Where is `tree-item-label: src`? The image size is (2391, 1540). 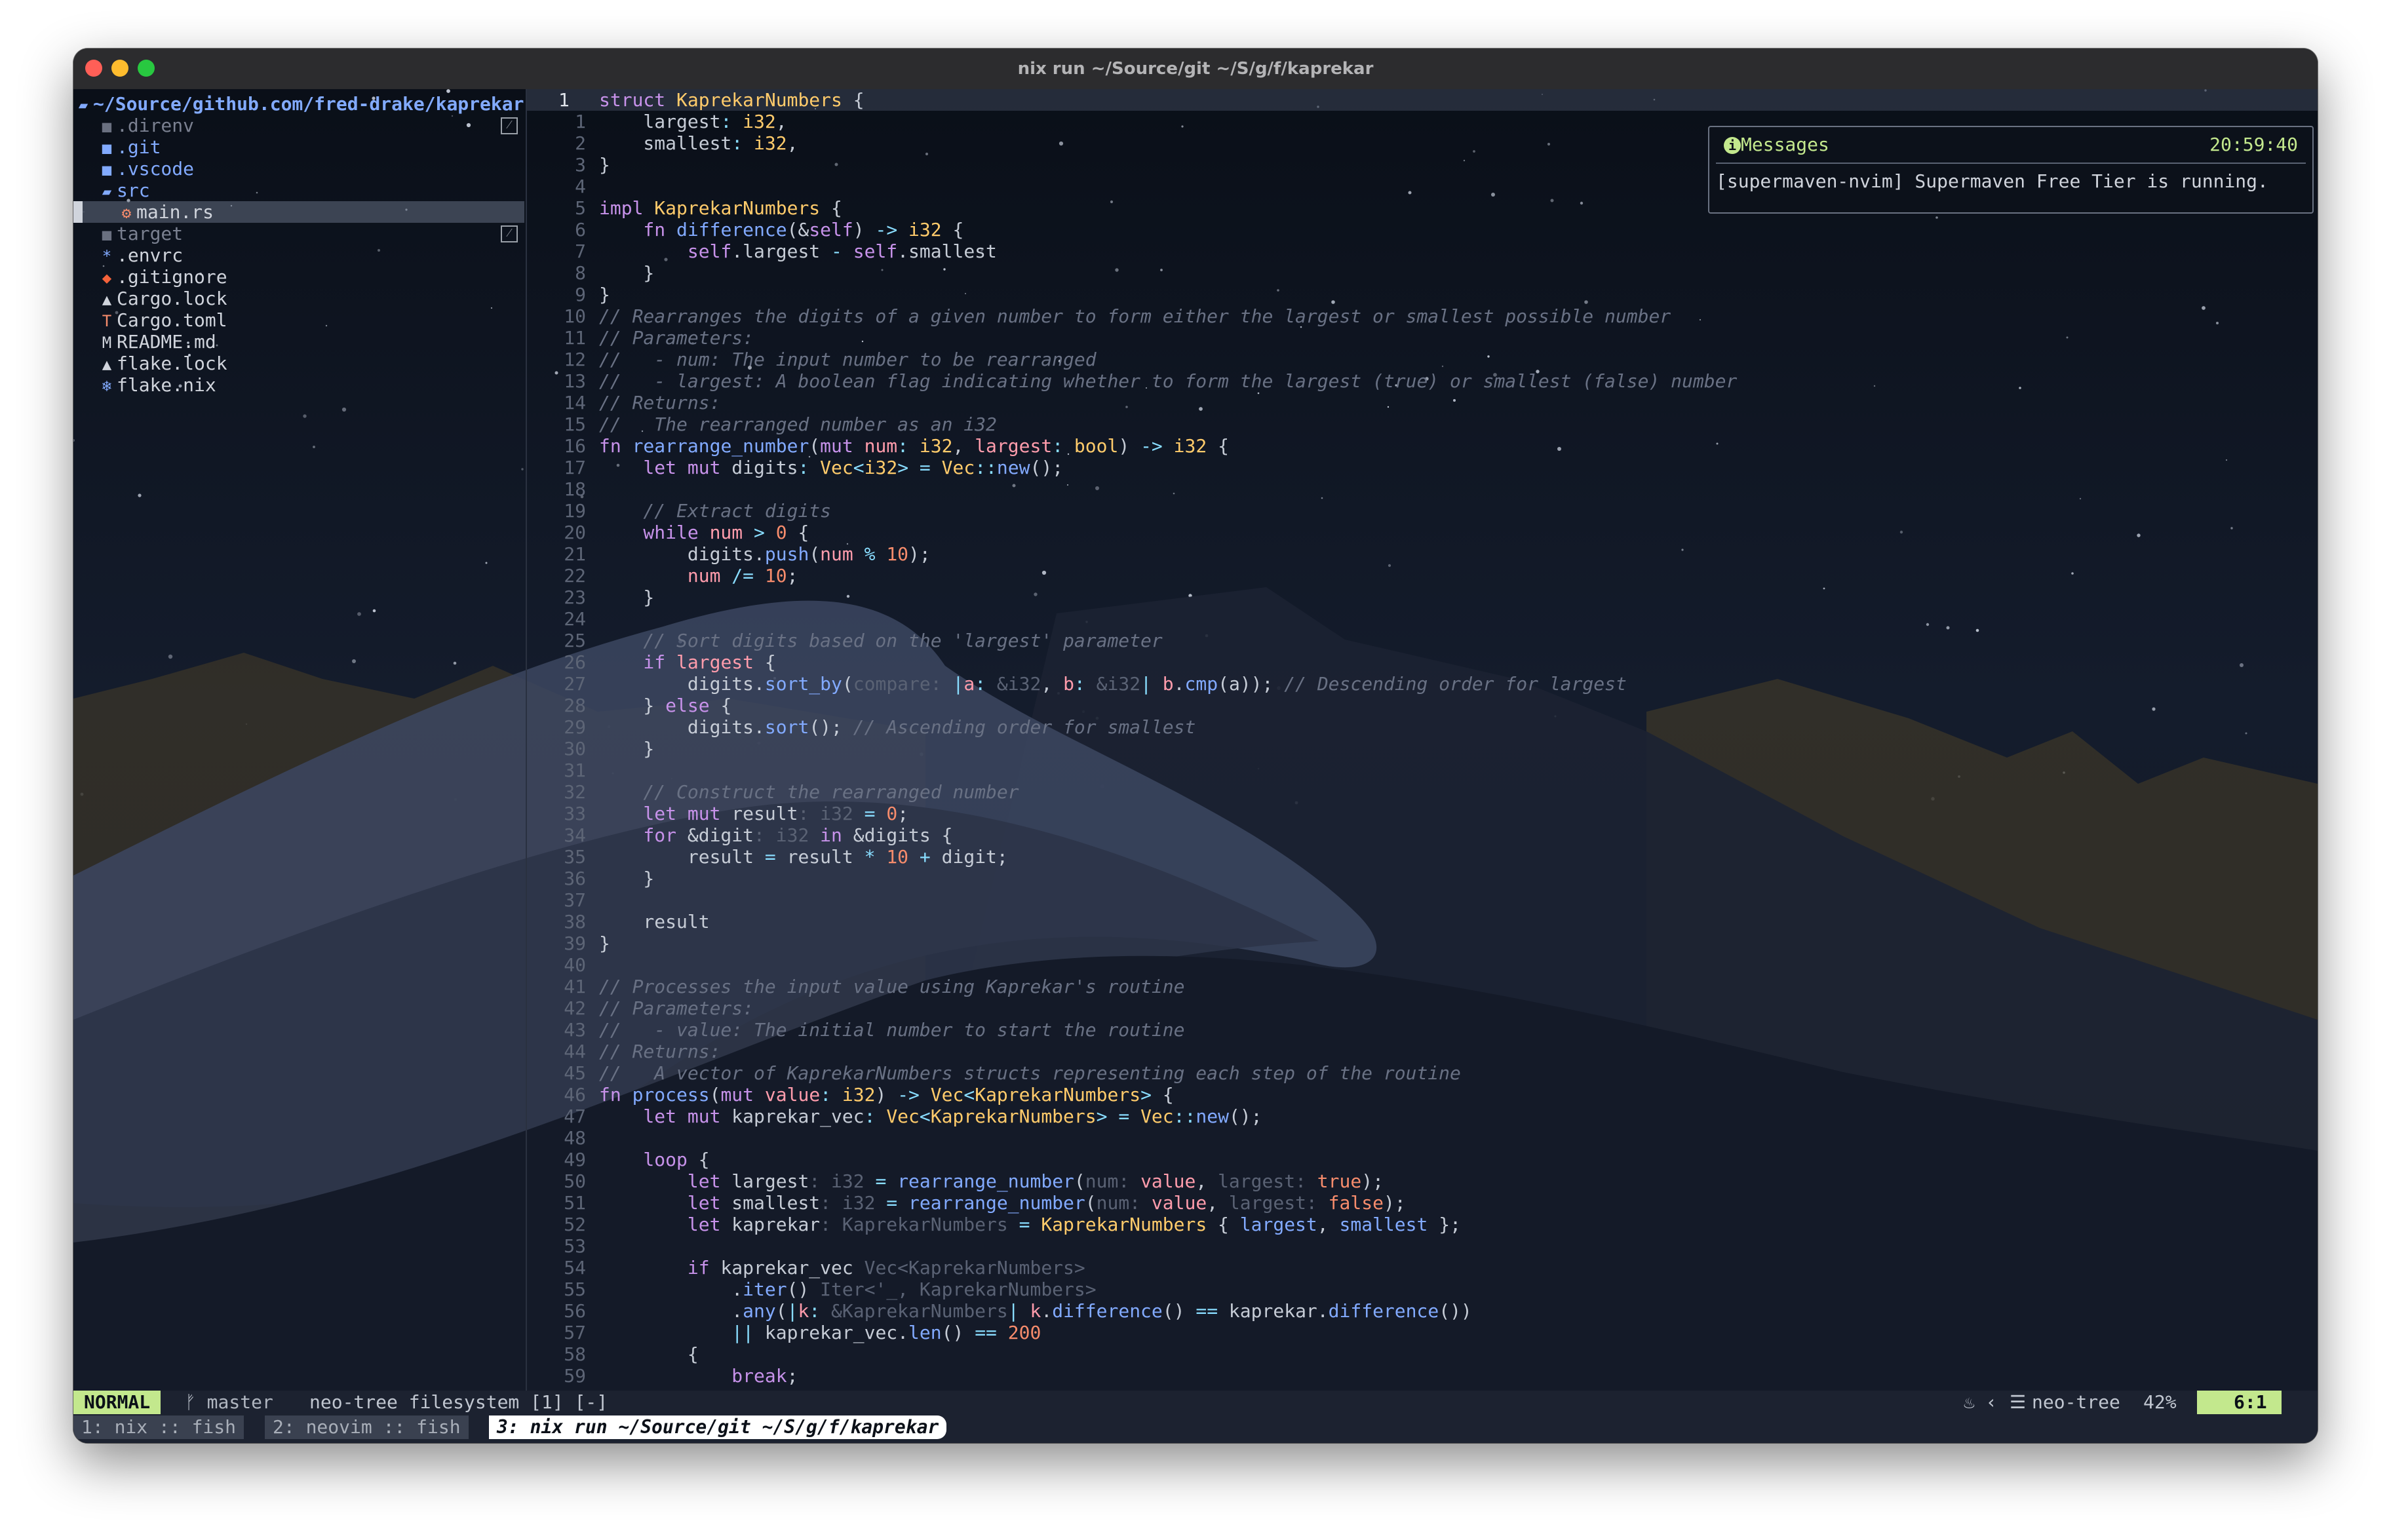
tree-item-label: src is located at coordinates (133, 190).